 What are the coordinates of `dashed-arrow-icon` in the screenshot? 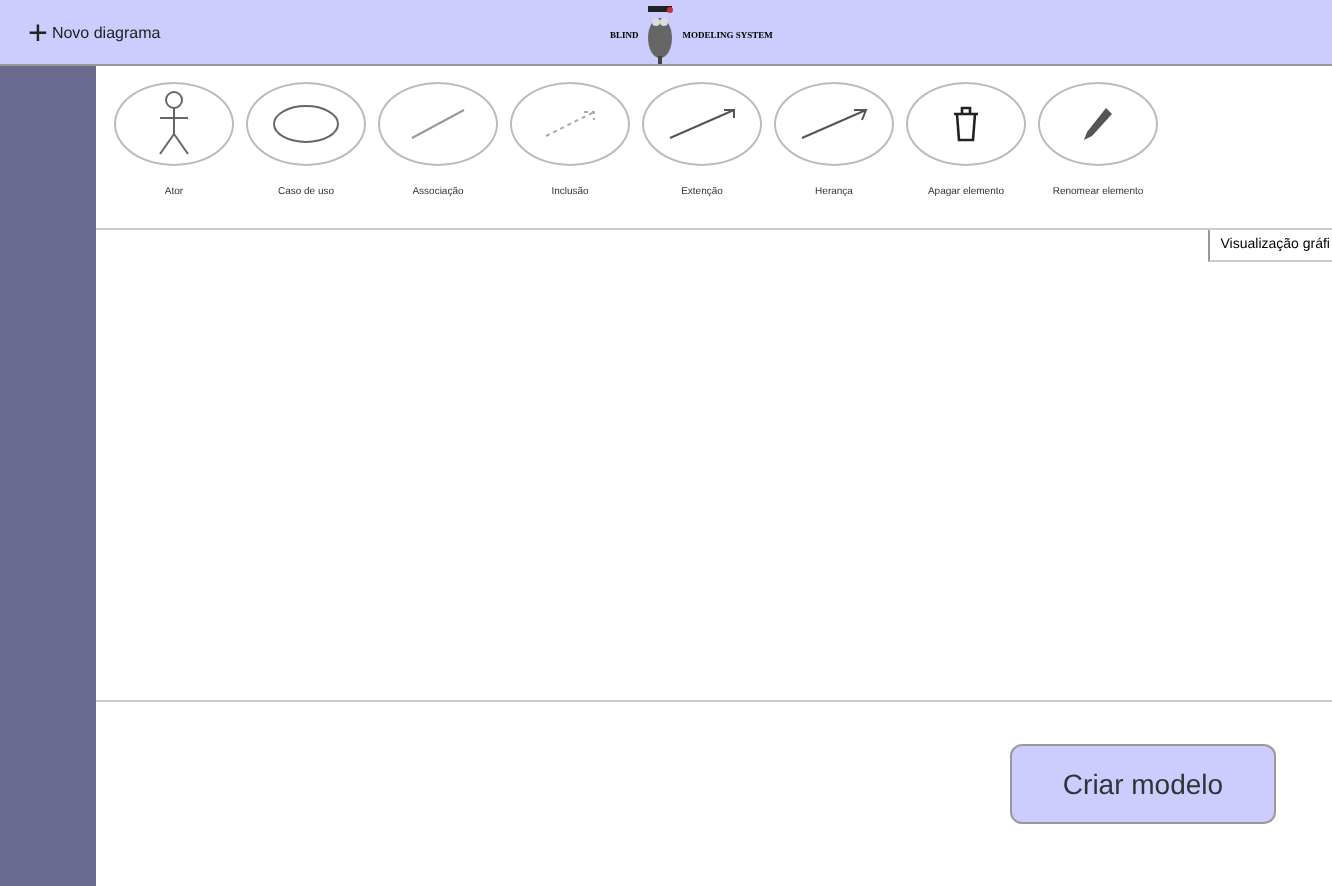 It's located at (570, 124).